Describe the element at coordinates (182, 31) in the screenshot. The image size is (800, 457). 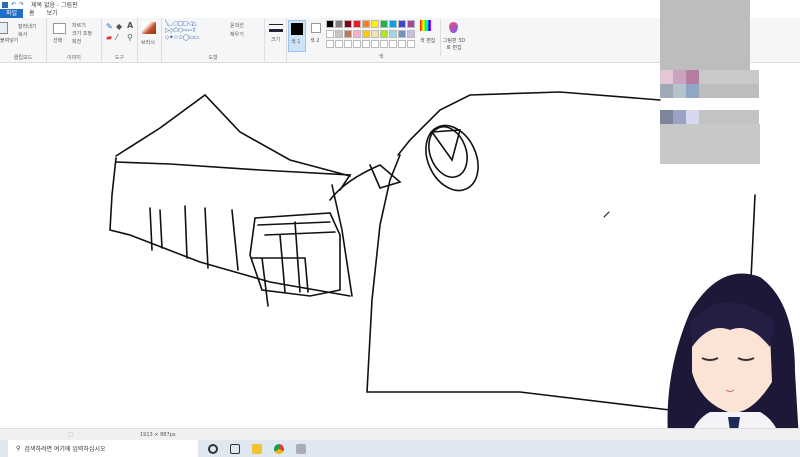
I see `shapes-gallery: ╲◡○□▢◁△ ▷◇⬠⬡⇨⇦⇧ ⬦✦☆✩◯▭▭` at that location.